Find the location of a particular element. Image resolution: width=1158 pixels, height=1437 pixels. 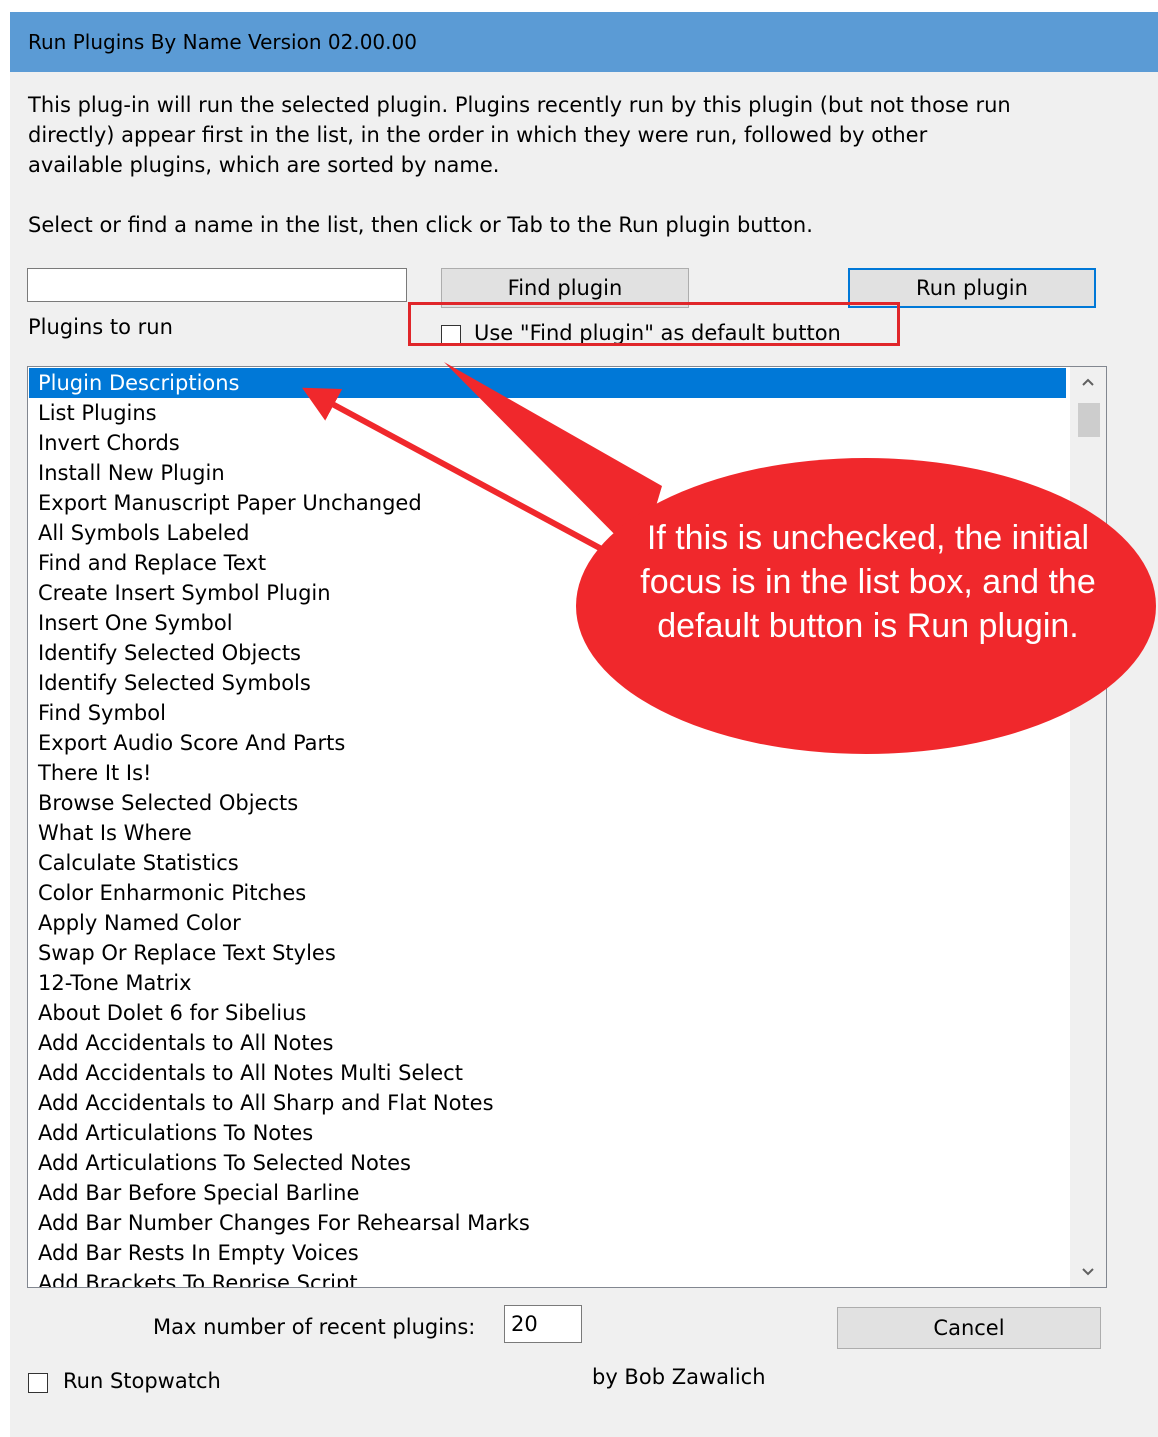

list-item: Export Audio Score And Parts is located at coordinates (547, 743).